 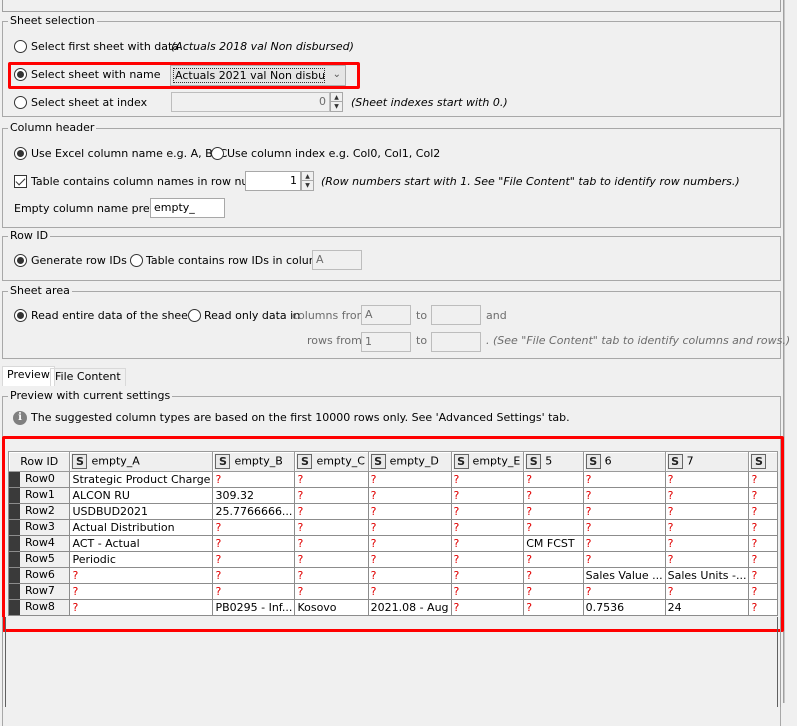 What do you see at coordinates (20, 153) in the screenshot?
I see `excel-column-name-radio` at bounding box center [20, 153].